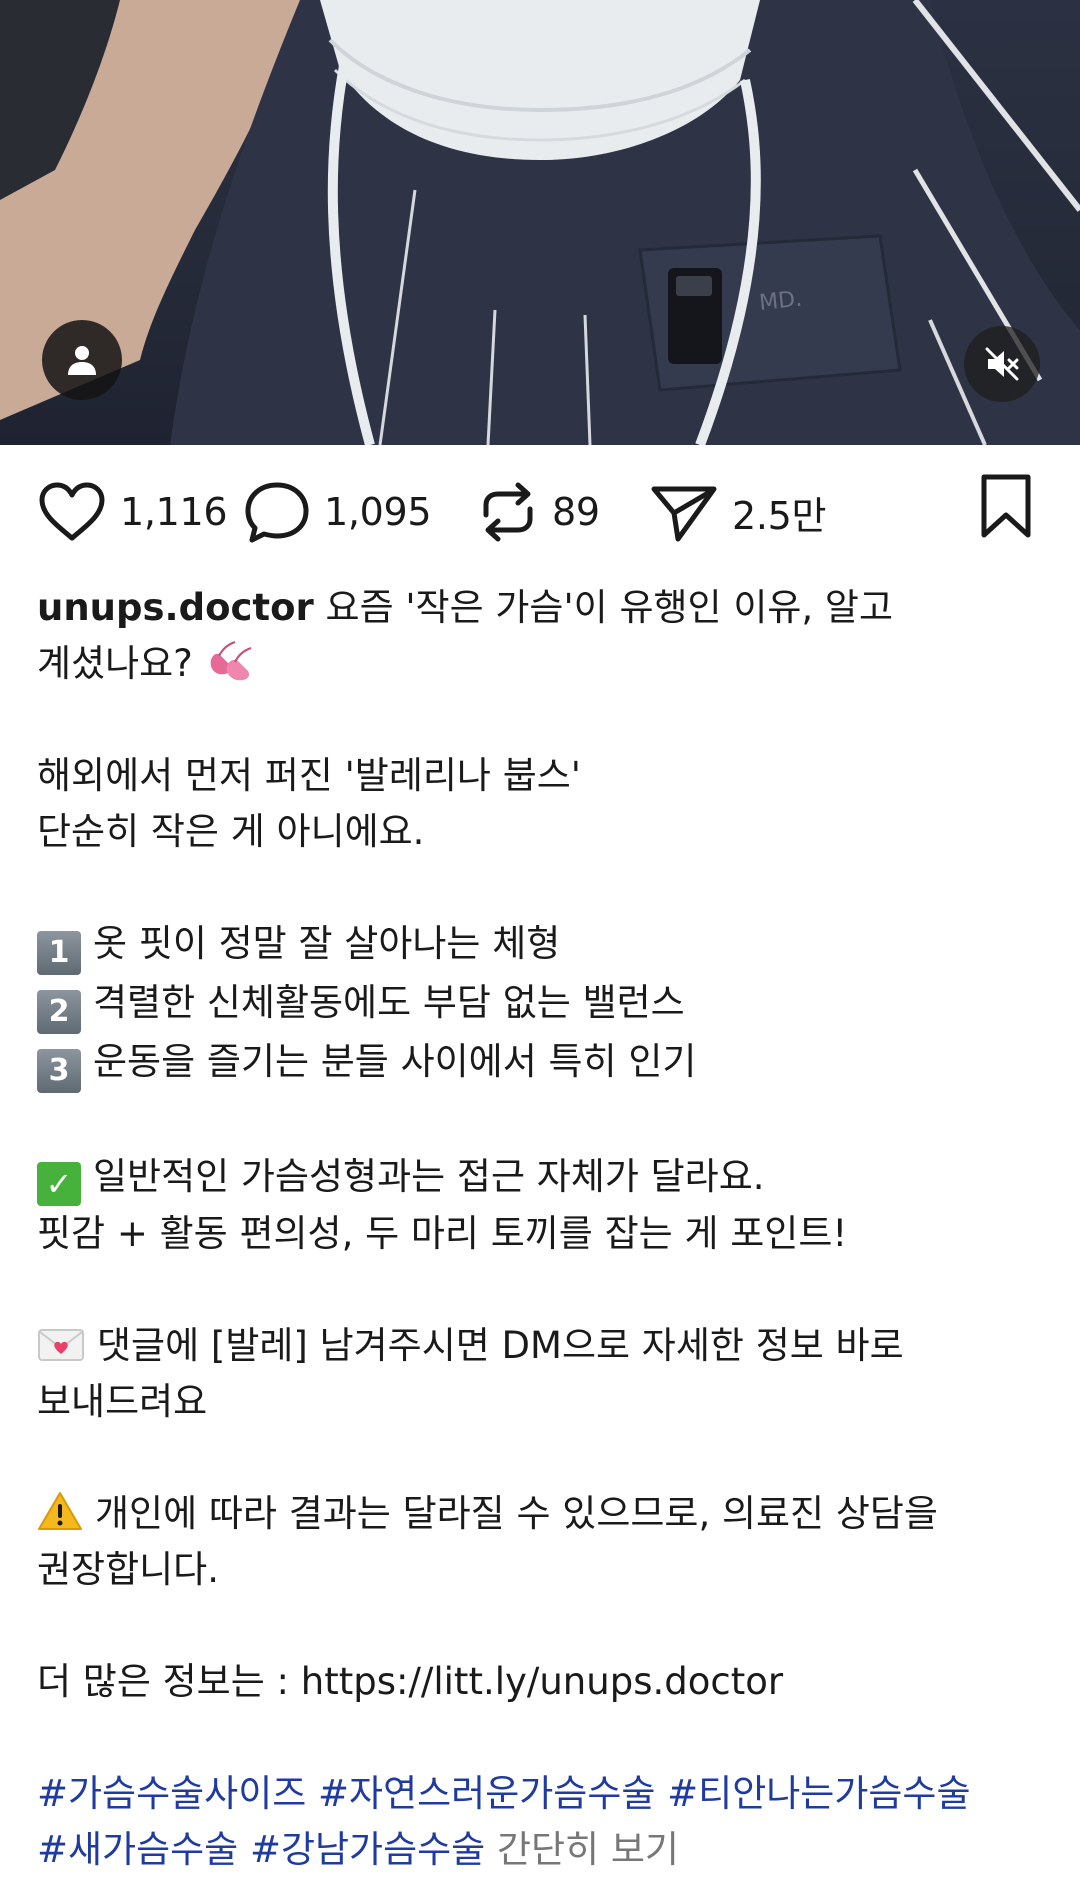 The width and height of the screenshot is (1080, 1878). Describe the element at coordinates (542, 1063) in the screenshot. I see `caption-list-item: 3 운동을 즐기는 분들 사이에서 특히 인기` at that location.